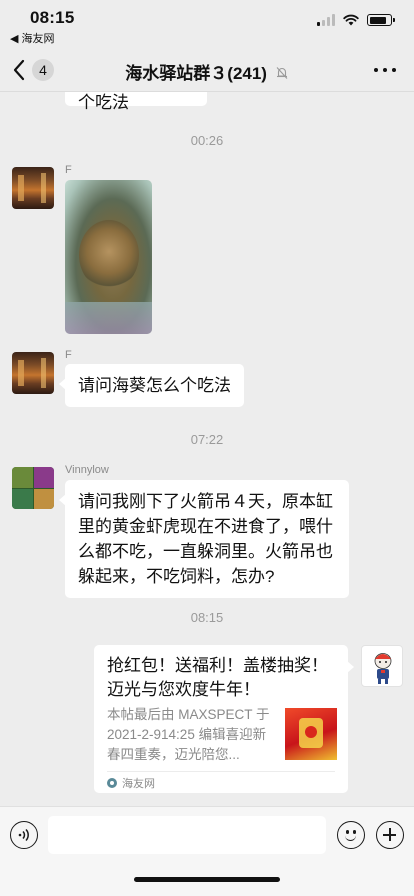 This screenshot has width=414, height=896. I want to click on input-bar, so click(207, 851).